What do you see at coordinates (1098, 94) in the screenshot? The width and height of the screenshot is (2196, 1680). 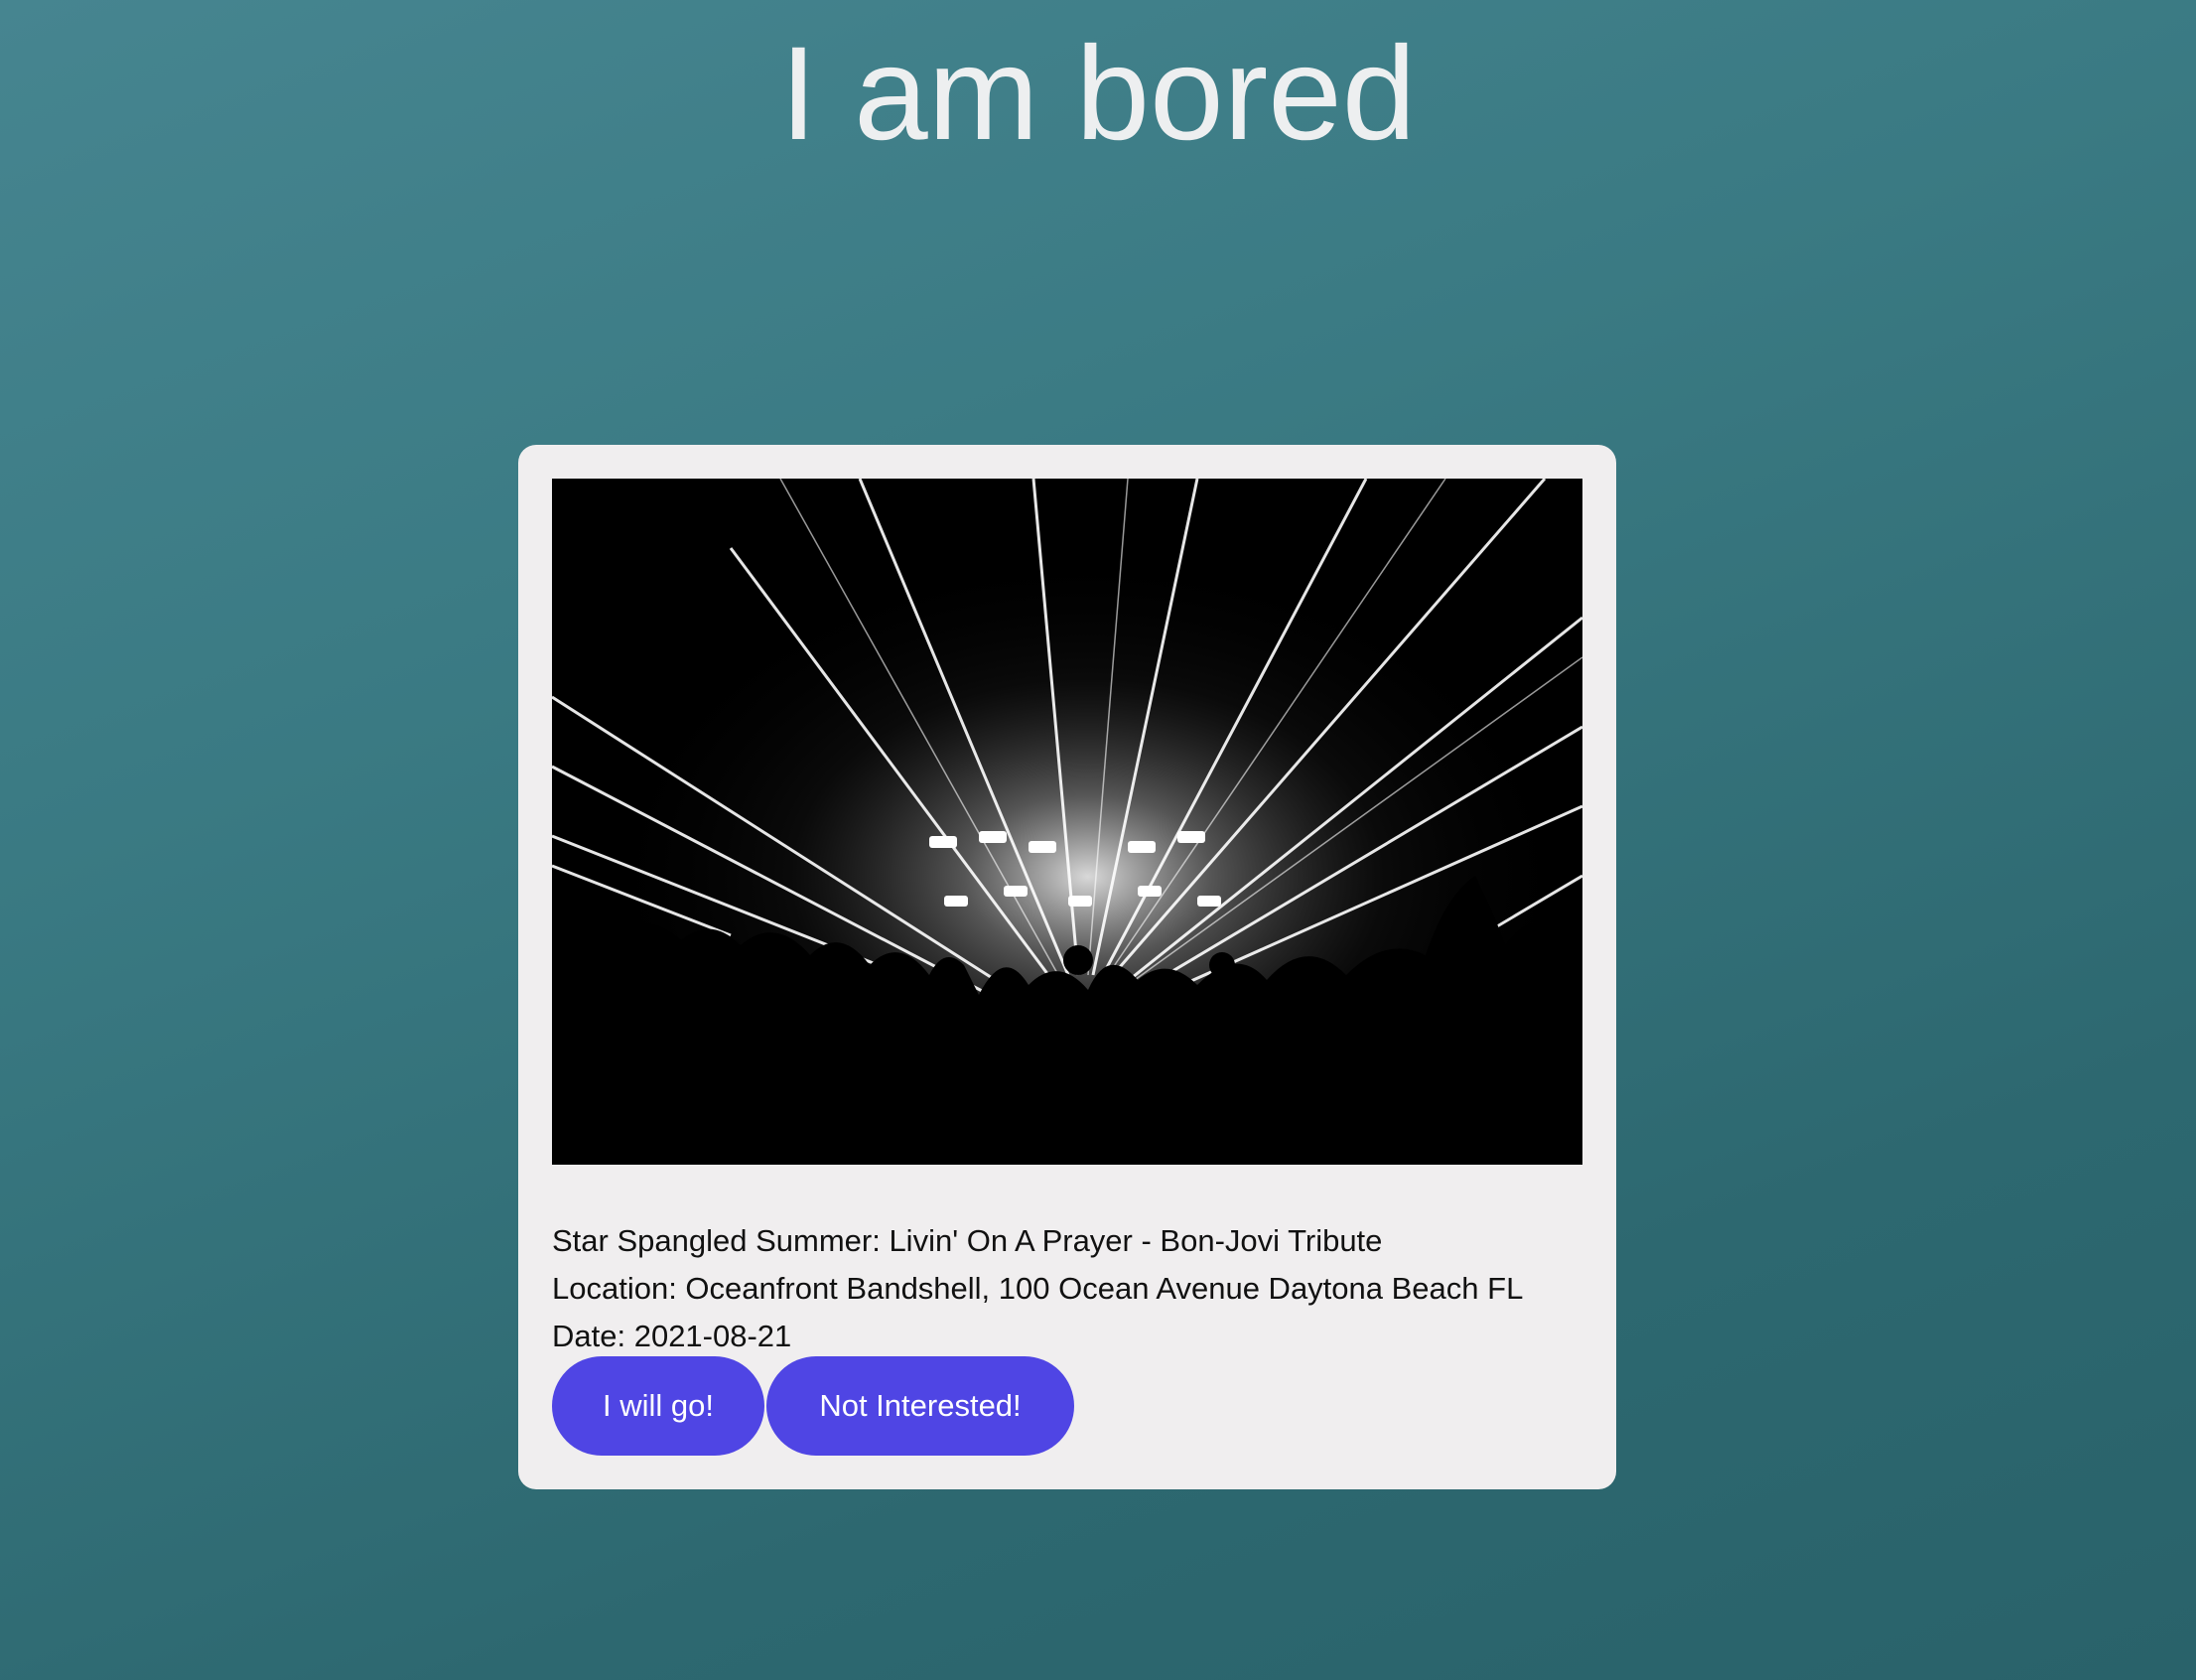 I see `page-title: I am bored` at bounding box center [1098, 94].